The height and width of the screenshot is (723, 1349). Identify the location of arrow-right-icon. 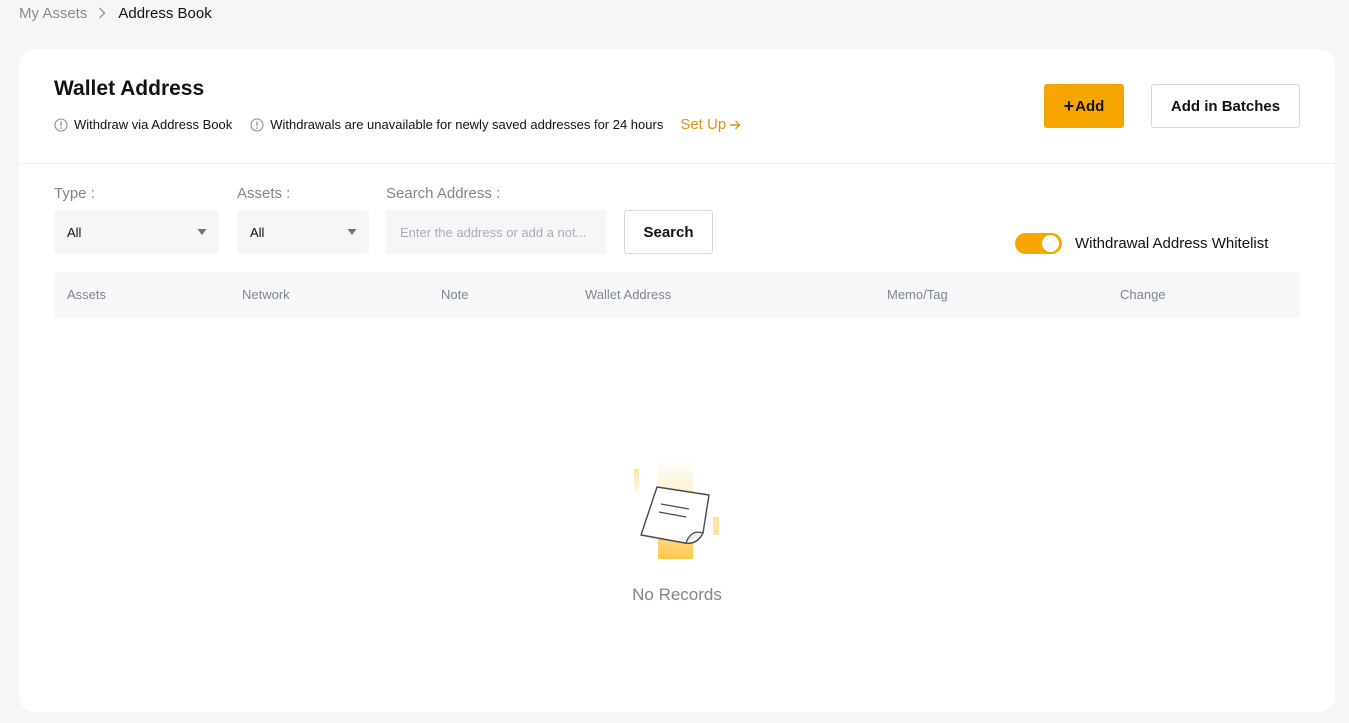
(735, 124).